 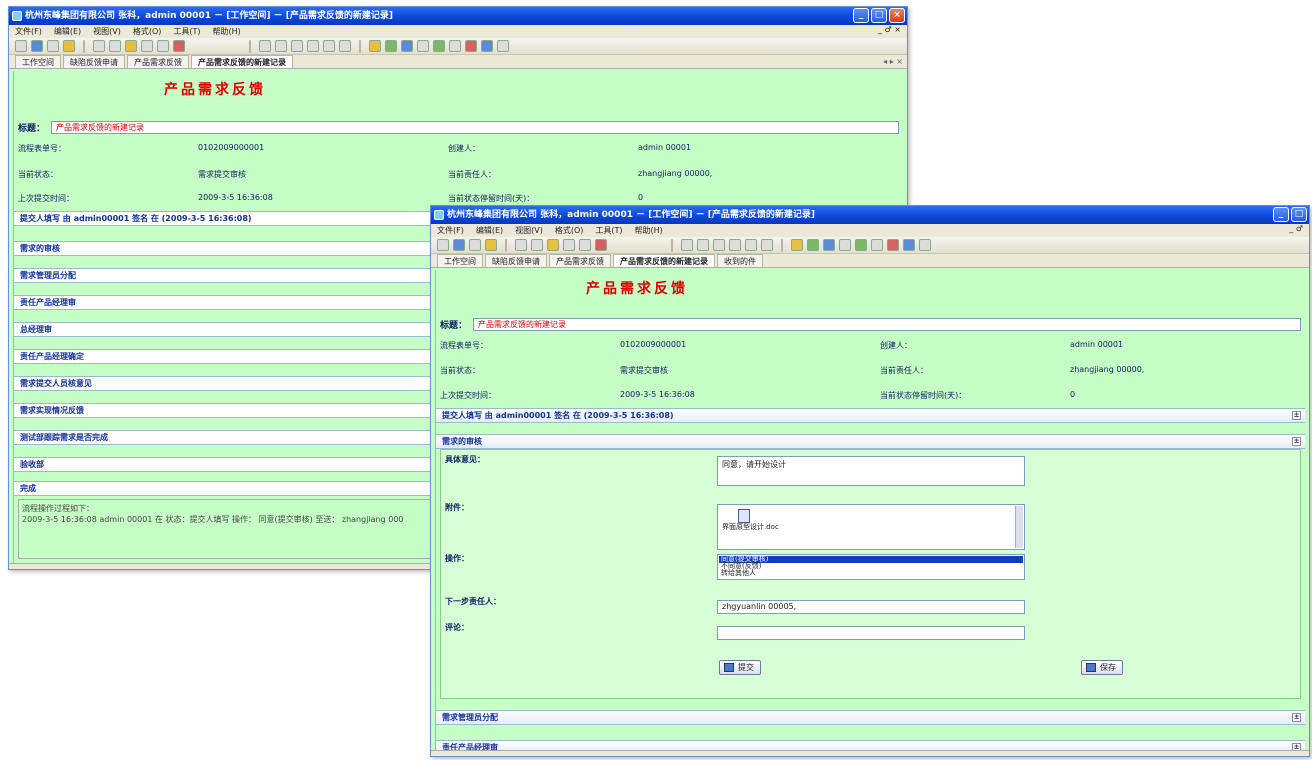 What do you see at coordinates (893, 61) in the screenshot?
I see `tab-scroll-icon: ◂ ▸ ×` at bounding box center [893, 61].